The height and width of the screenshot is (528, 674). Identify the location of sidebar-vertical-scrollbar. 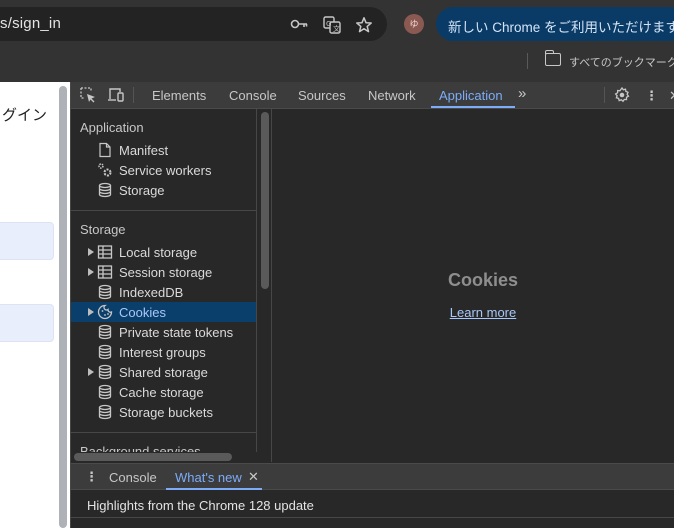
(265, 280).